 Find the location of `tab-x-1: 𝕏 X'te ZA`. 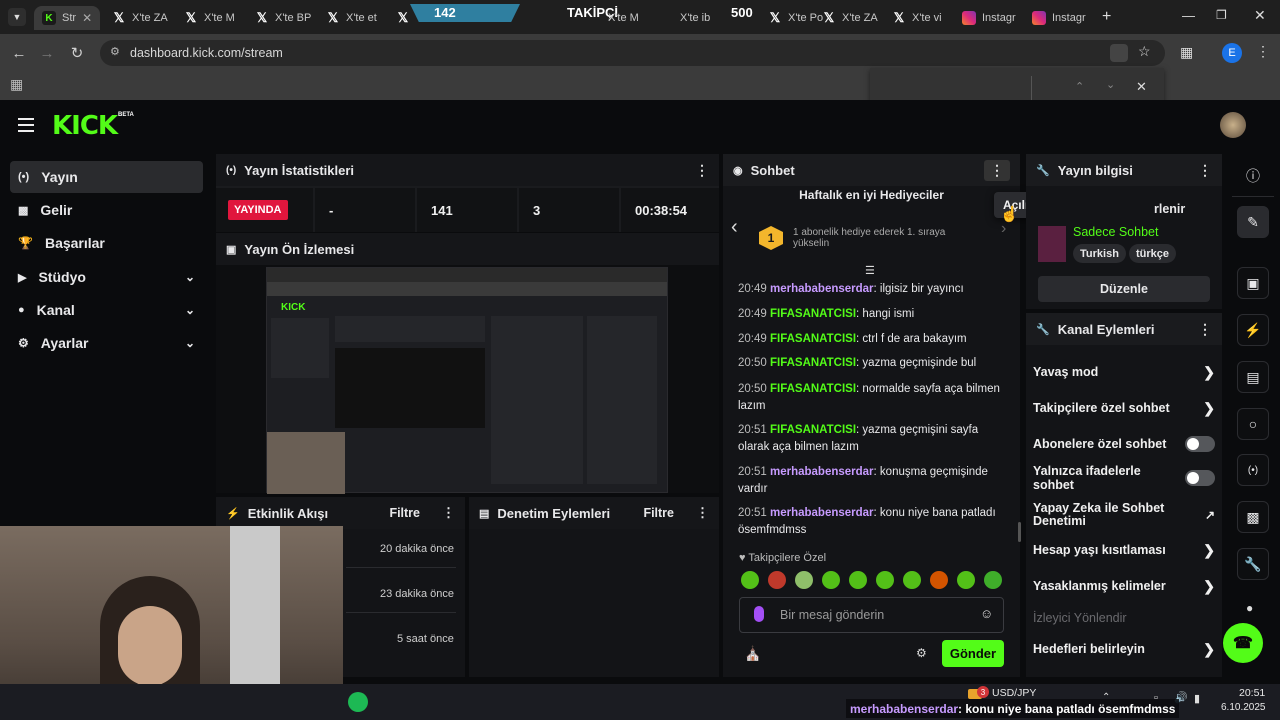

tab-x-1: 𝕏 X'te ZA is located at coordinates (142, 18).